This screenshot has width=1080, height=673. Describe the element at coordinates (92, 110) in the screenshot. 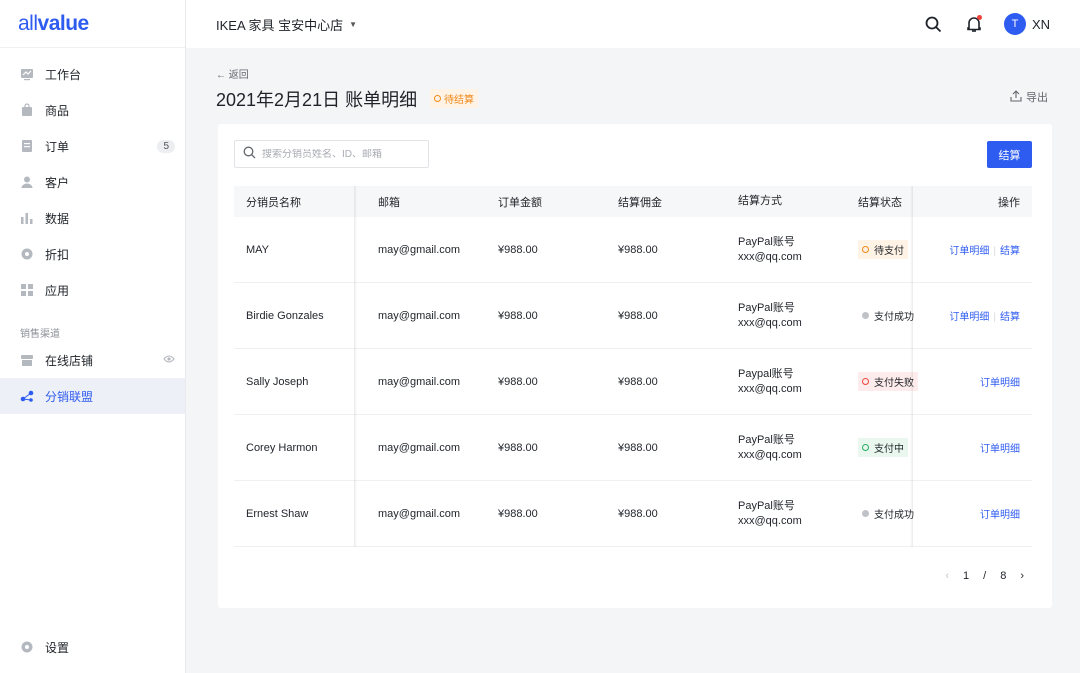

I see `sidebar-item-products: 商品` at that location.